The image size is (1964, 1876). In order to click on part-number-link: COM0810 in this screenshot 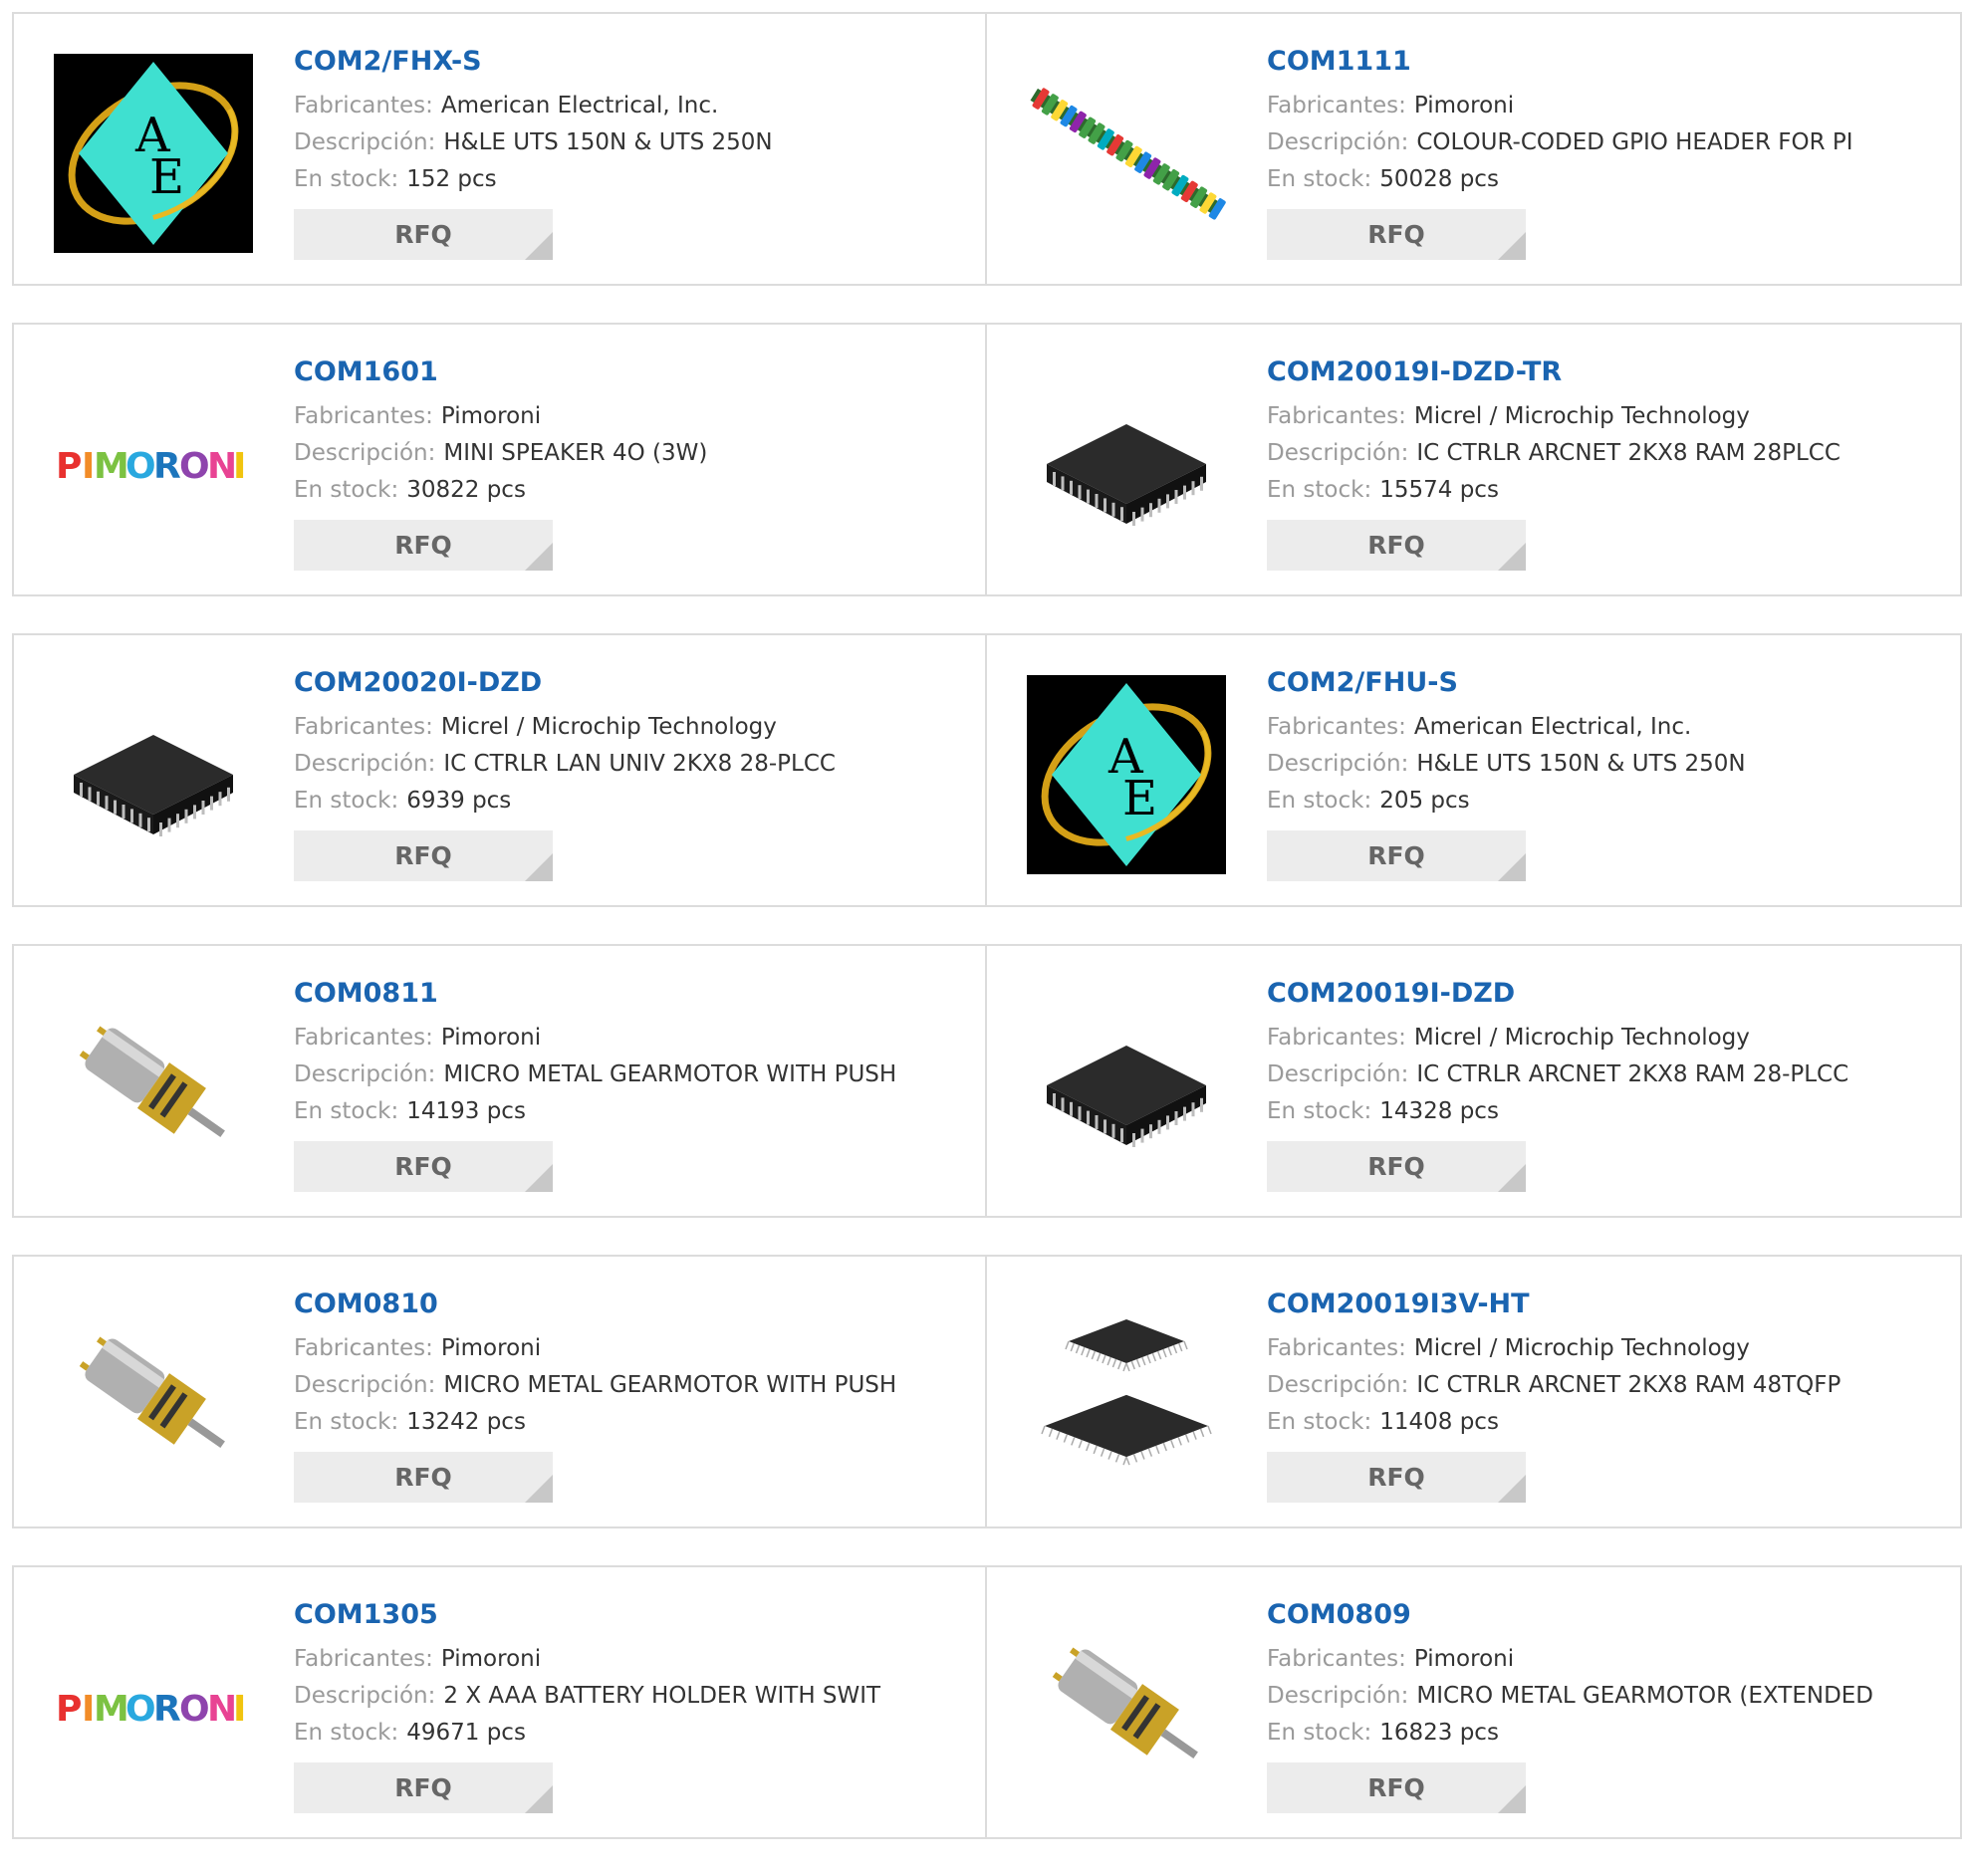, I will do `click(629, 1304)`.